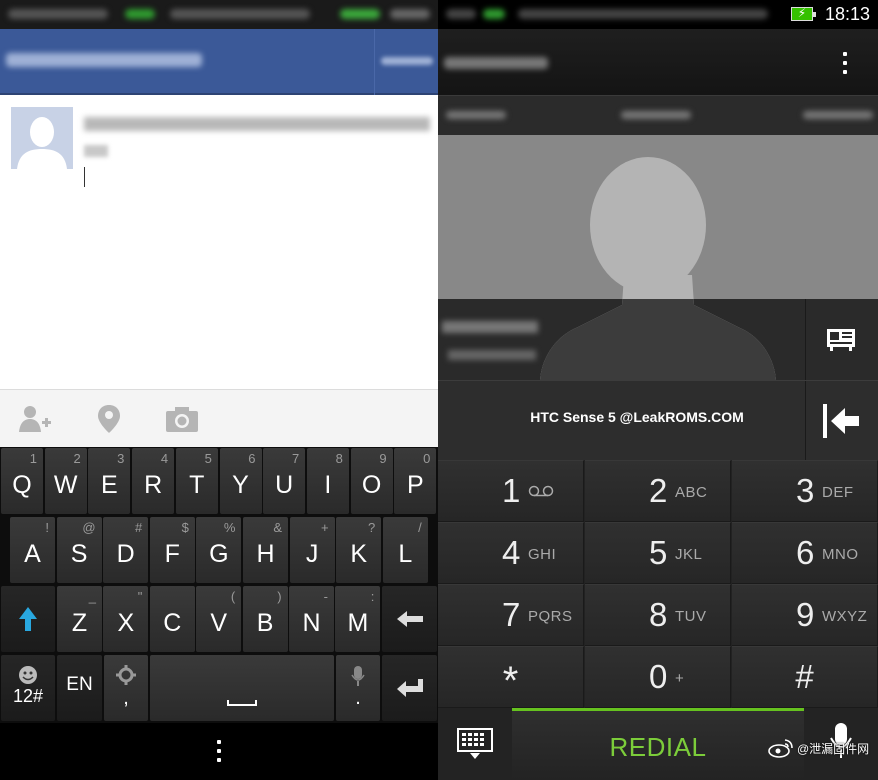 The height and width of the screenshot is (780, 878). I want to click on key-i: 8I, so click(327, 481).